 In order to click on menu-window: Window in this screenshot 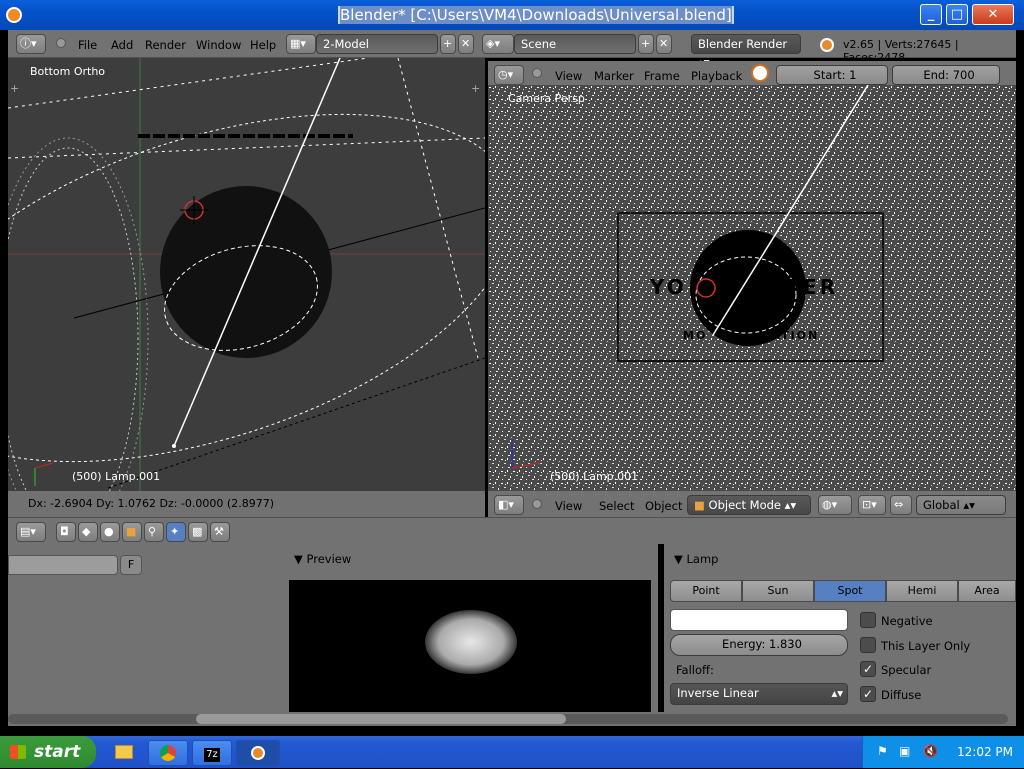, I will do `click(218, 45)`.